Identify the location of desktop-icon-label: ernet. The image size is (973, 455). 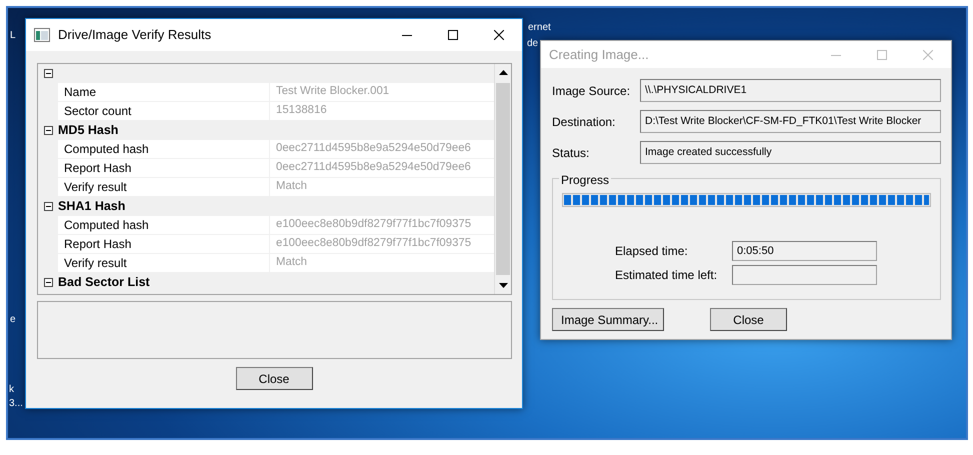
(539, 27).